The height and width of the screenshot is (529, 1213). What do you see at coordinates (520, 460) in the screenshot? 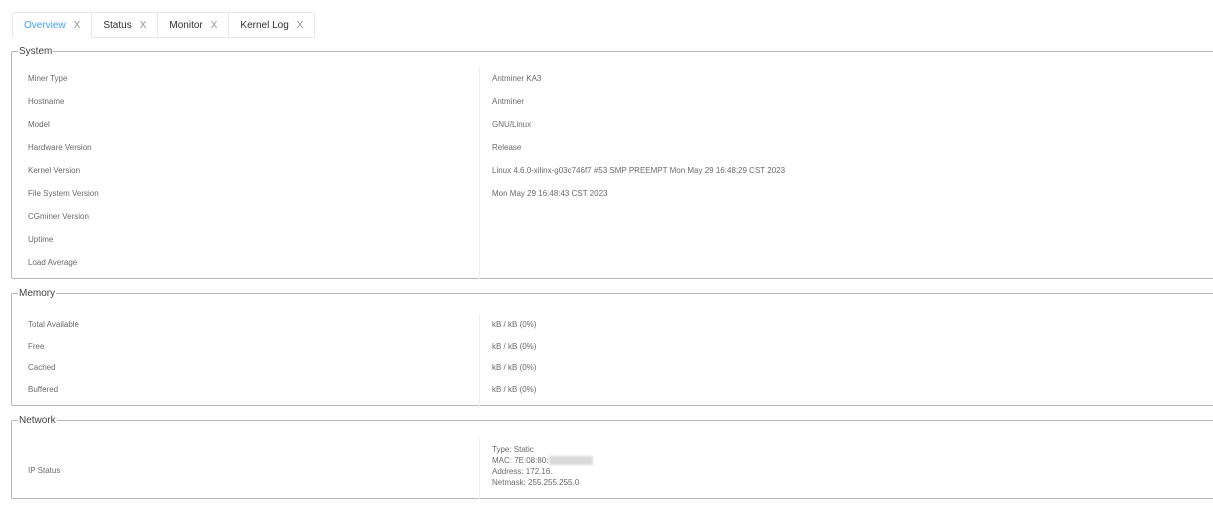
I see `ip-mac: MAC: 7E:08:80:` at bounding box center [520, 460].